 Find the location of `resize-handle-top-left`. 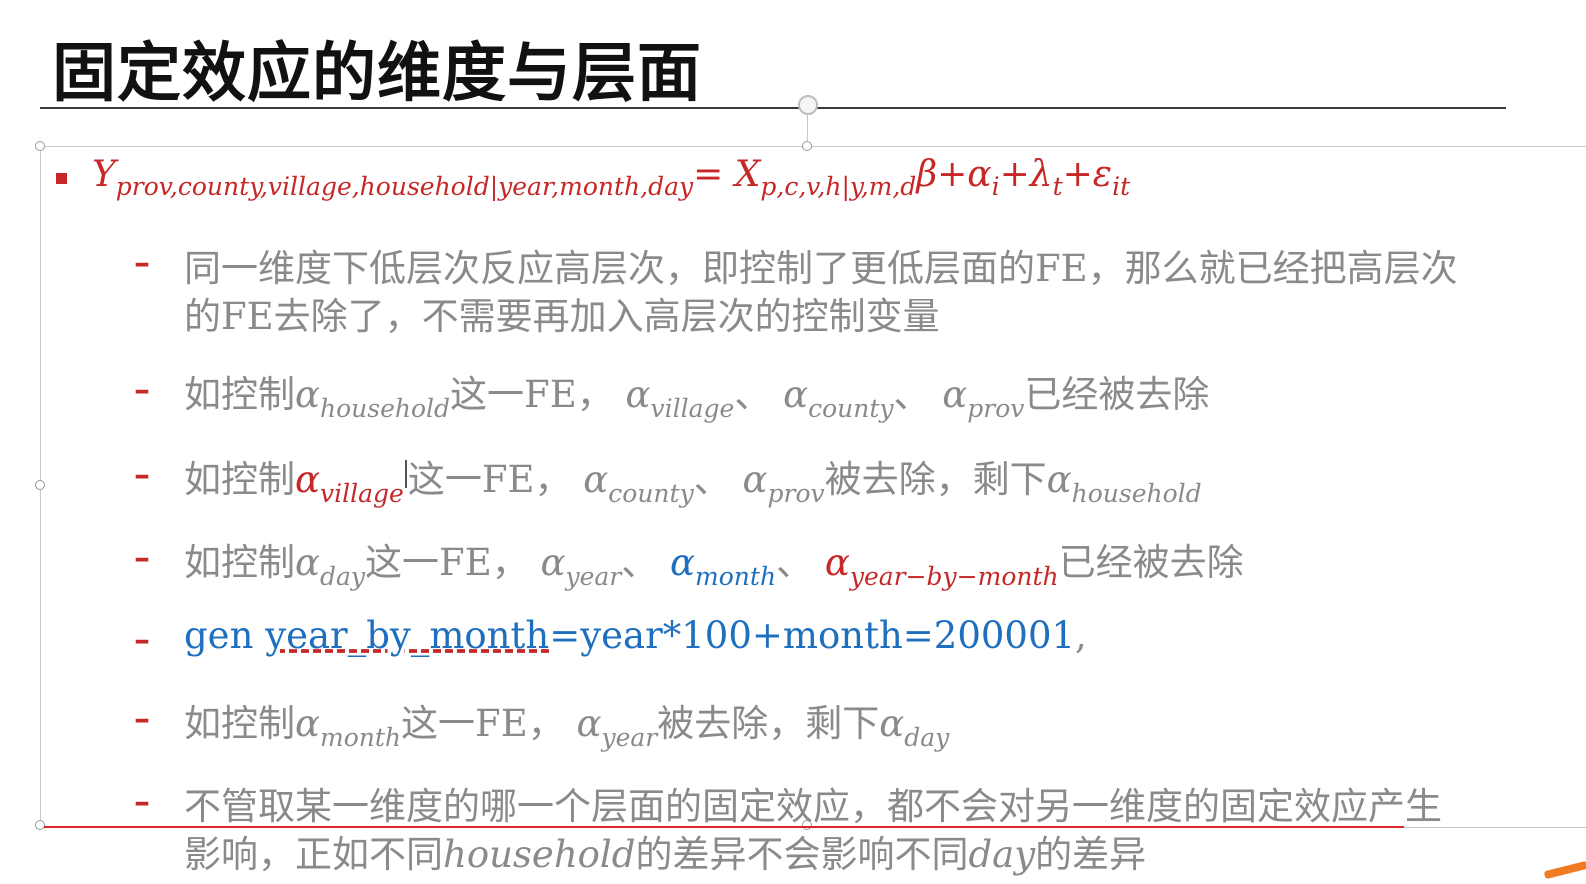

resize-handle-top-left is located at coordinates (40, 146).